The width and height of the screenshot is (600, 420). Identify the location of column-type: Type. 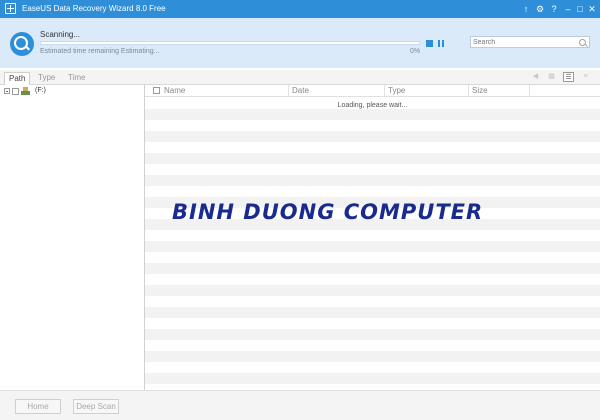
(396, 90).